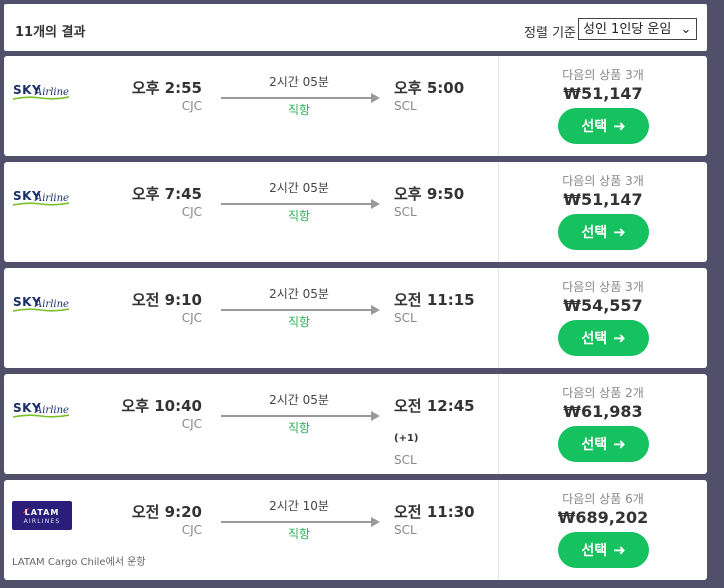 The image size is (724, 588). Describe the element at coordinates (602, 530) in the screenshot. I see `price-column: 다음의 상품 6개 ₩689,202 선택 ➜` at that location.